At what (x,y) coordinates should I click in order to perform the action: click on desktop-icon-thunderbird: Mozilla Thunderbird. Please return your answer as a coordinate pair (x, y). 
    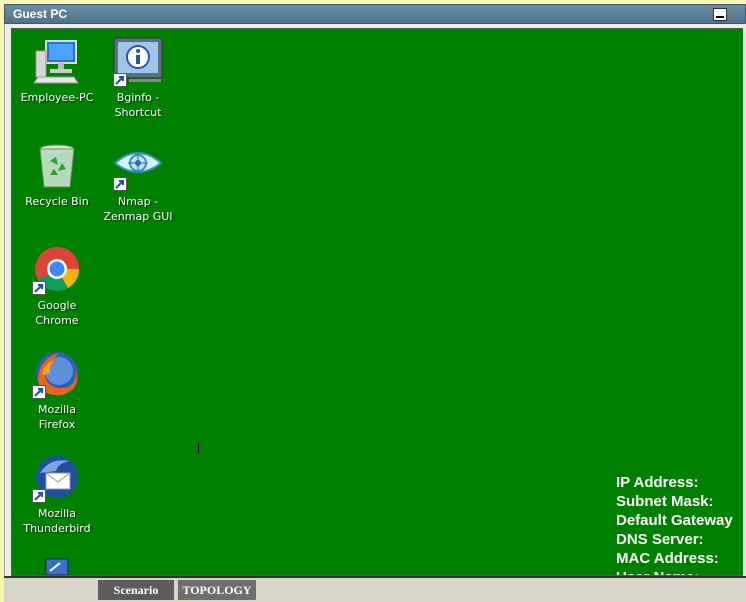
    Looking at the image, I should click on (57, 494).